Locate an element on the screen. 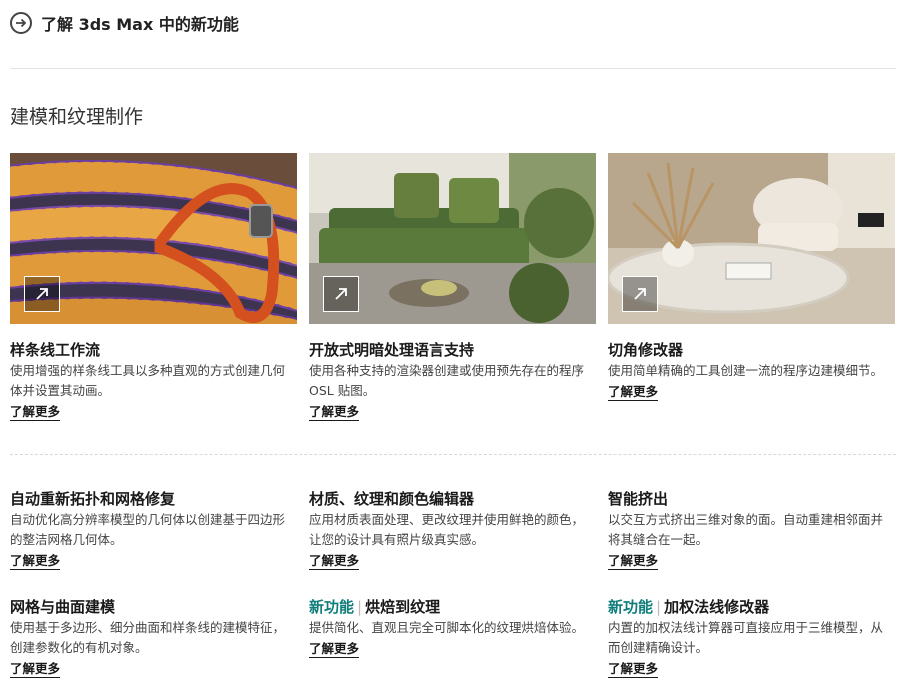  feature-card-smart-extrude: 智能挤出 以交互方式挤出三维对象的面。自动重建相邻面并将其缝合在一起。 了解更多 is located at coordinates (751, 529).